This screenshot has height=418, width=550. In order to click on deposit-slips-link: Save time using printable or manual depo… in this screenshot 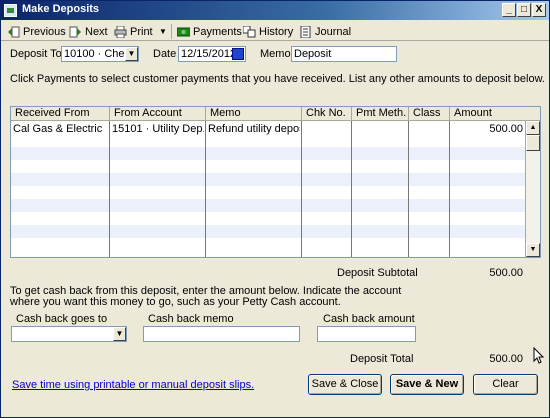, I will do `click(133, 385)`.